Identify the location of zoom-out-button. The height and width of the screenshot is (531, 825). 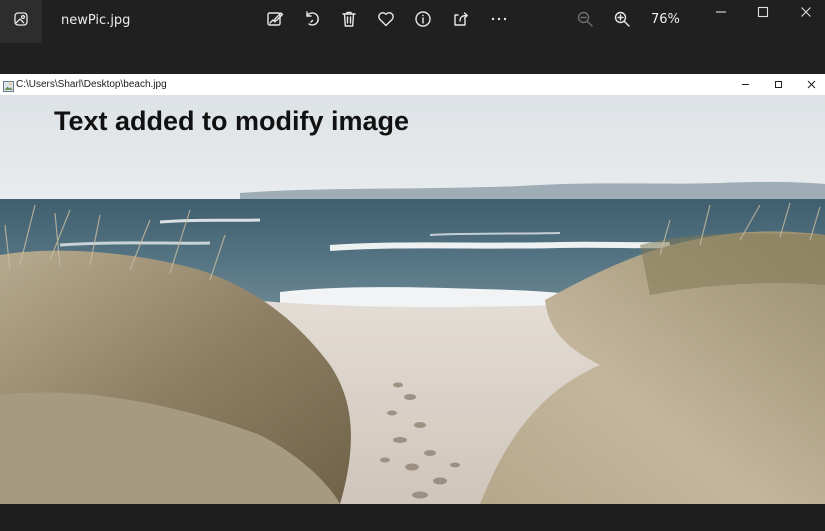
(585, 21).